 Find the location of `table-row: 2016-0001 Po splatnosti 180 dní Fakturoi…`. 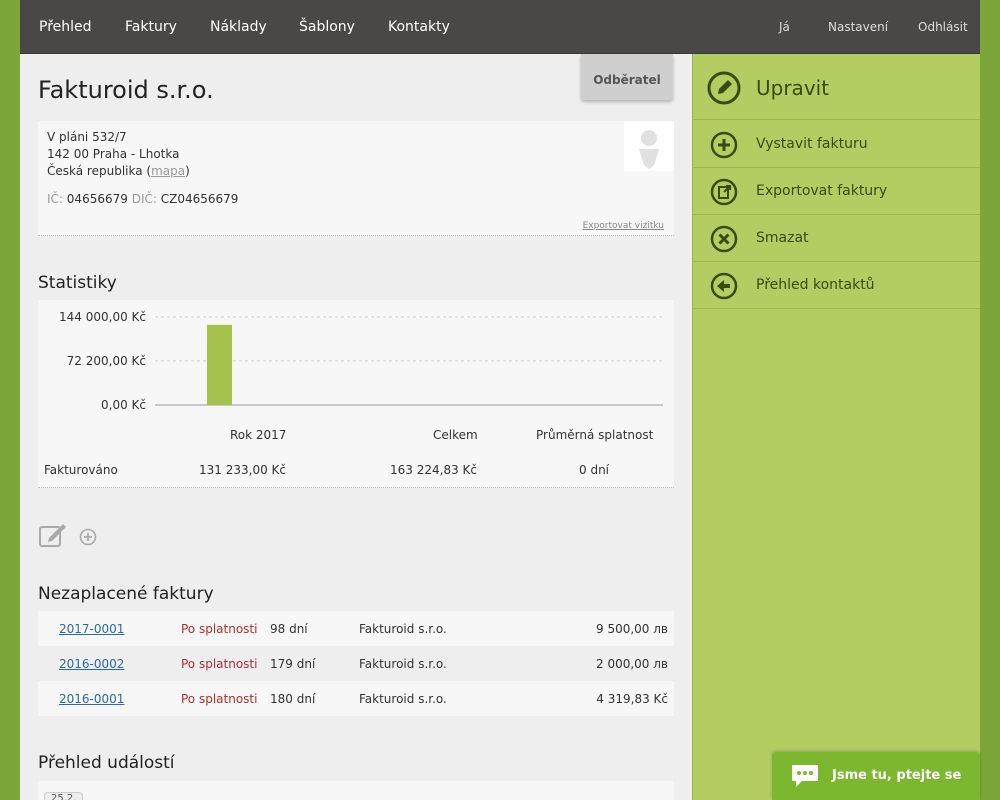

table-row: 2016-0001 Po splatnosti 180 dní Fakturoi… is located at coordinates (356, 698).